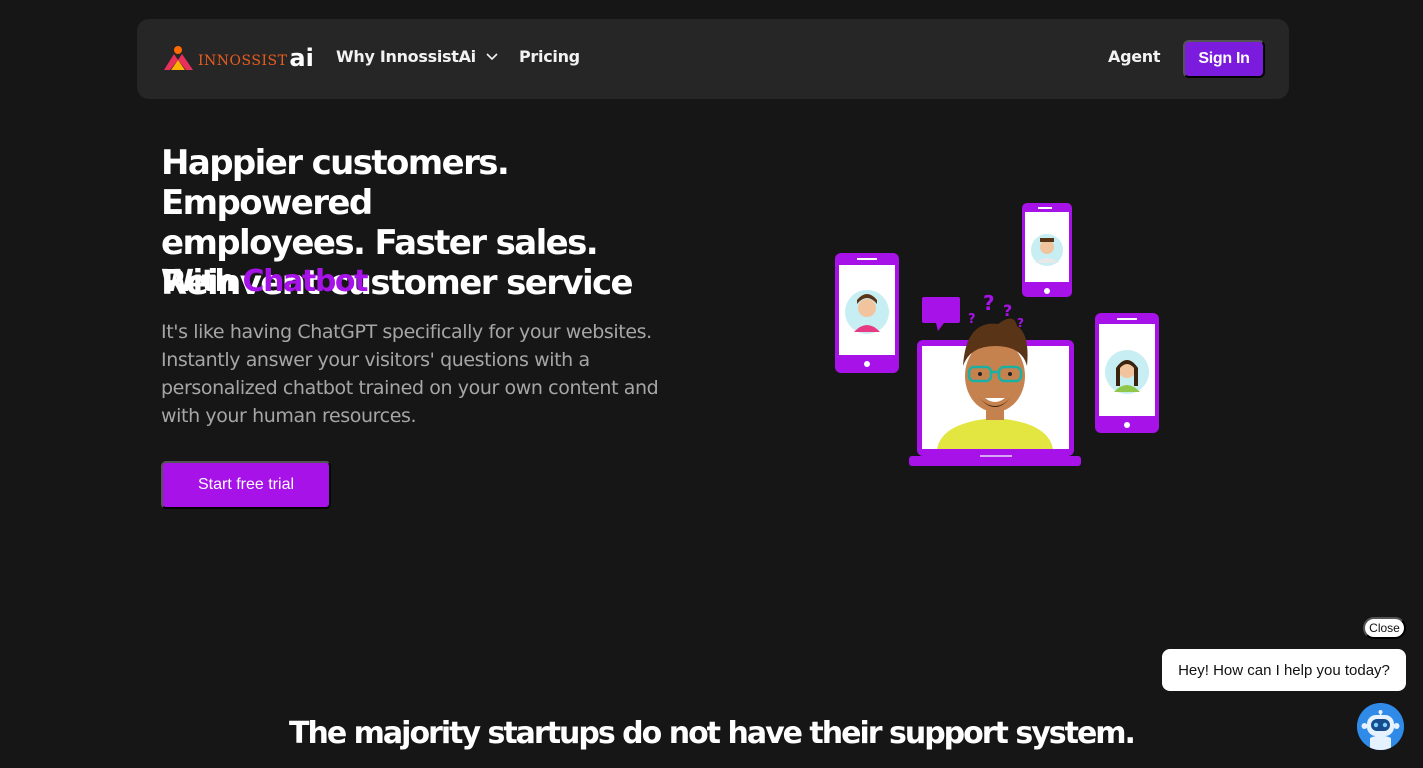 This screenshot has width=1423, height=768. What do you see at coordinates (243, 61) in the screenshot?
I see `logo-wordmark: INNOSSIST` at bounding box center [243, 61].